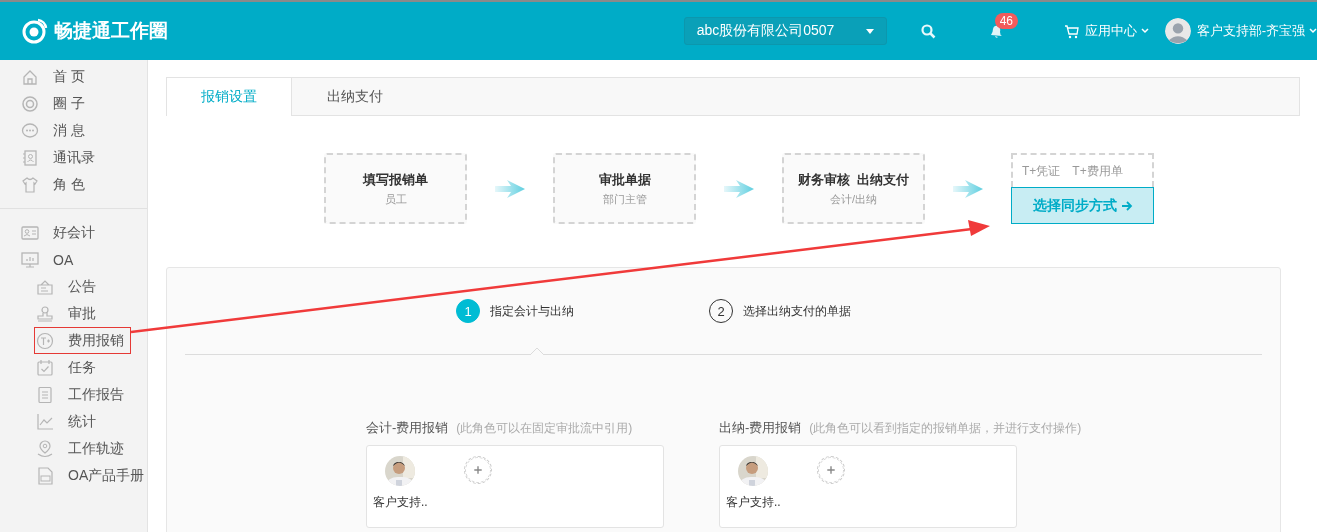  What do you see at coordinates (45, 103) in the screenshot?
I see `sidebar-item: 圈 子` at bounding box center [45, 103].